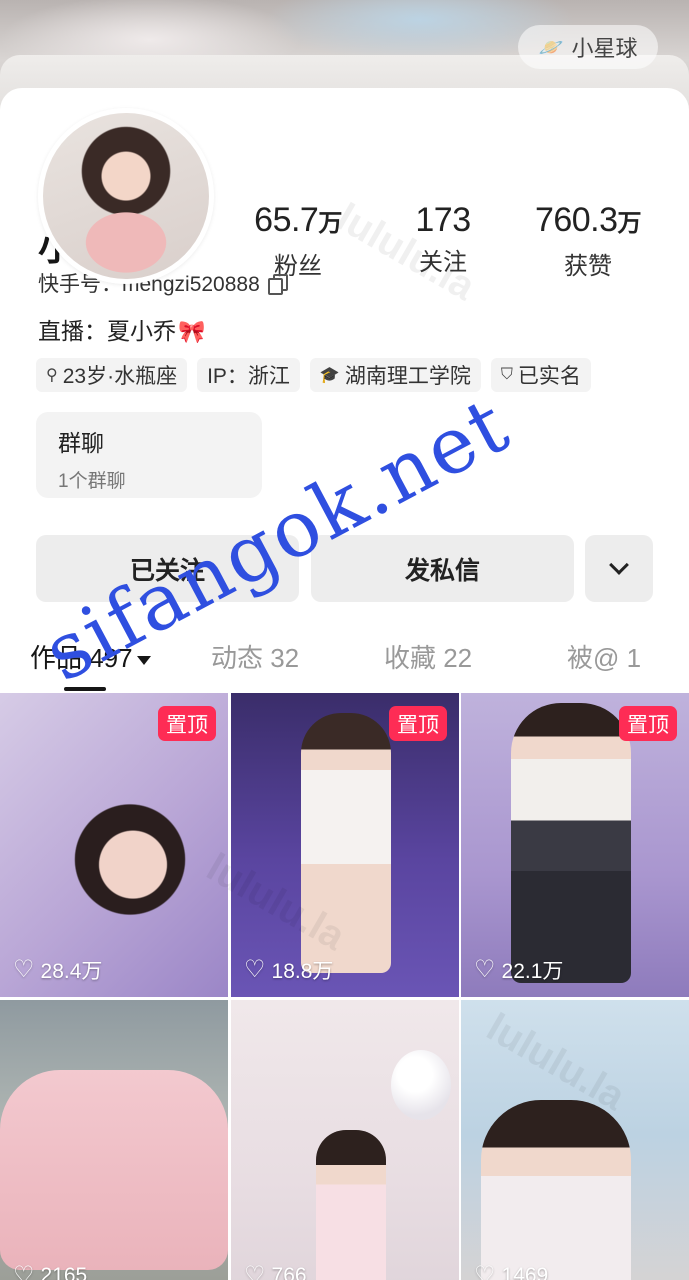 This screenshot has height=1280, width=689. Describe the element at coordinates (443, 239) in the screenshot. I see `stat-following: 173 关注` at that location.